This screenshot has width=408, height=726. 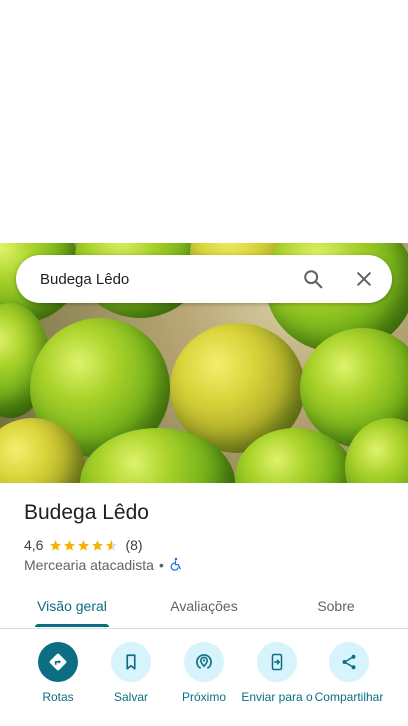 What do you see at coordinates (72, 606) in the screenshot?
I see `tab-overview: Visão geral` at bounding box center [72, 606].